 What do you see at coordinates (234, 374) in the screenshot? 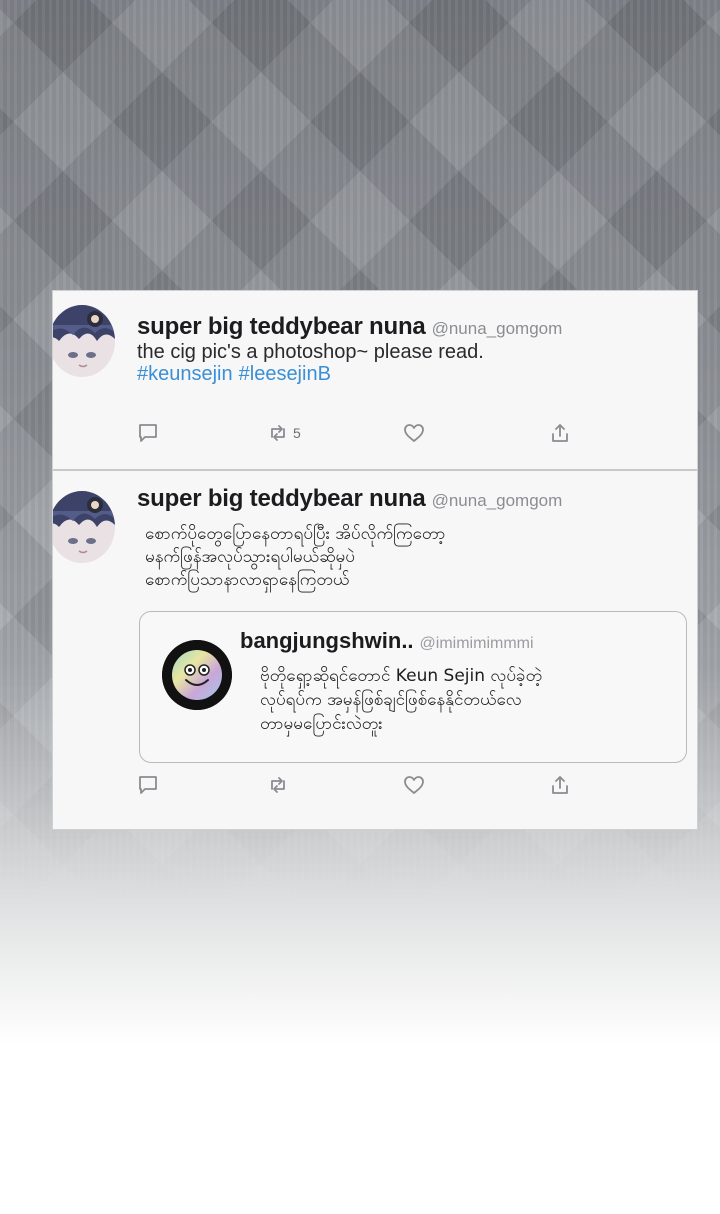
I see `hashtag-list: #keunsejin #leesejinB` at bounding box center [234, 374].